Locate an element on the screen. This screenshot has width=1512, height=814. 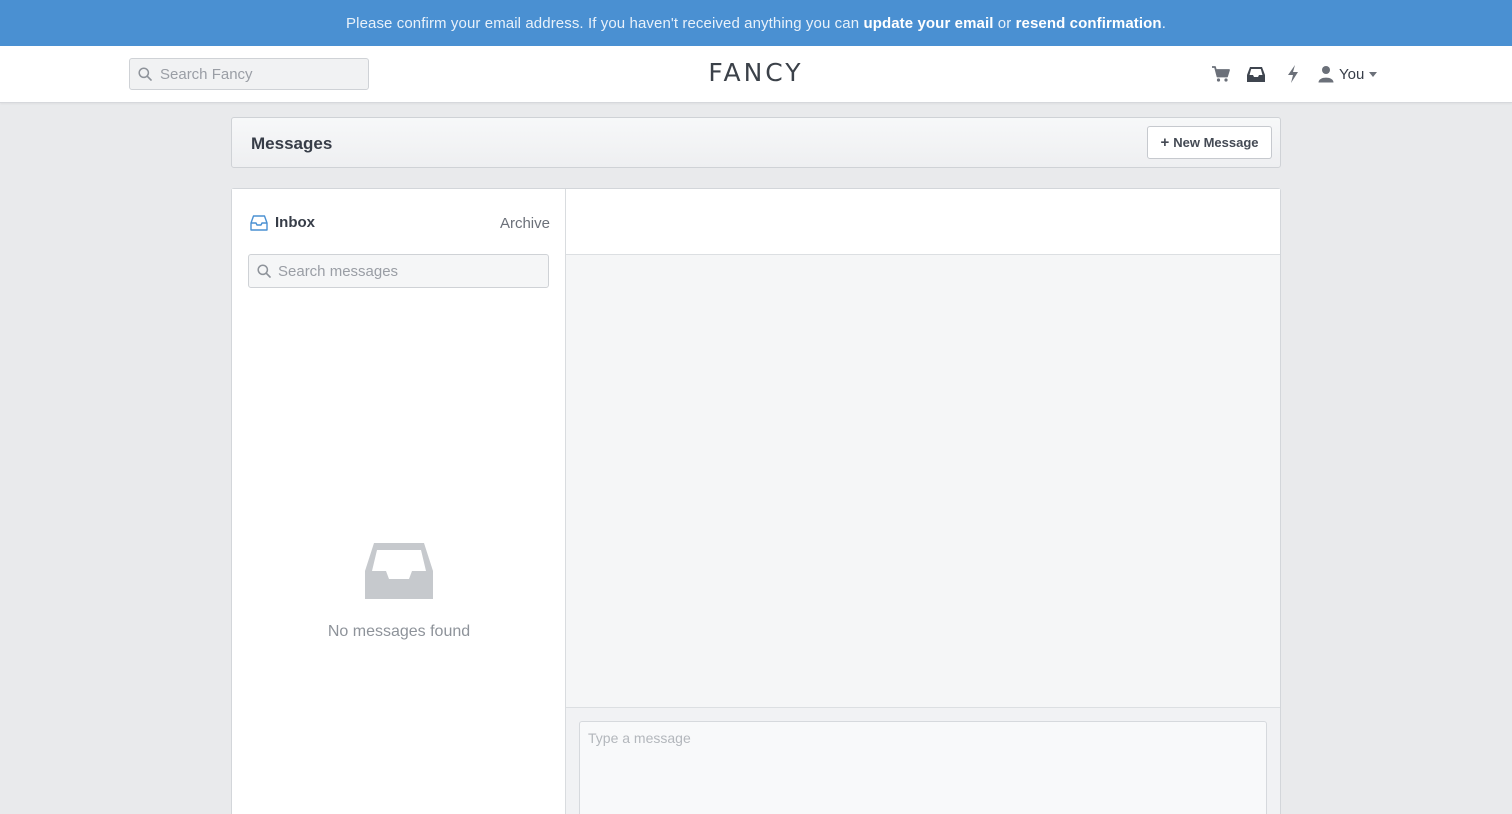
banner-text-middle: or is located at coordinates (1004, 23).